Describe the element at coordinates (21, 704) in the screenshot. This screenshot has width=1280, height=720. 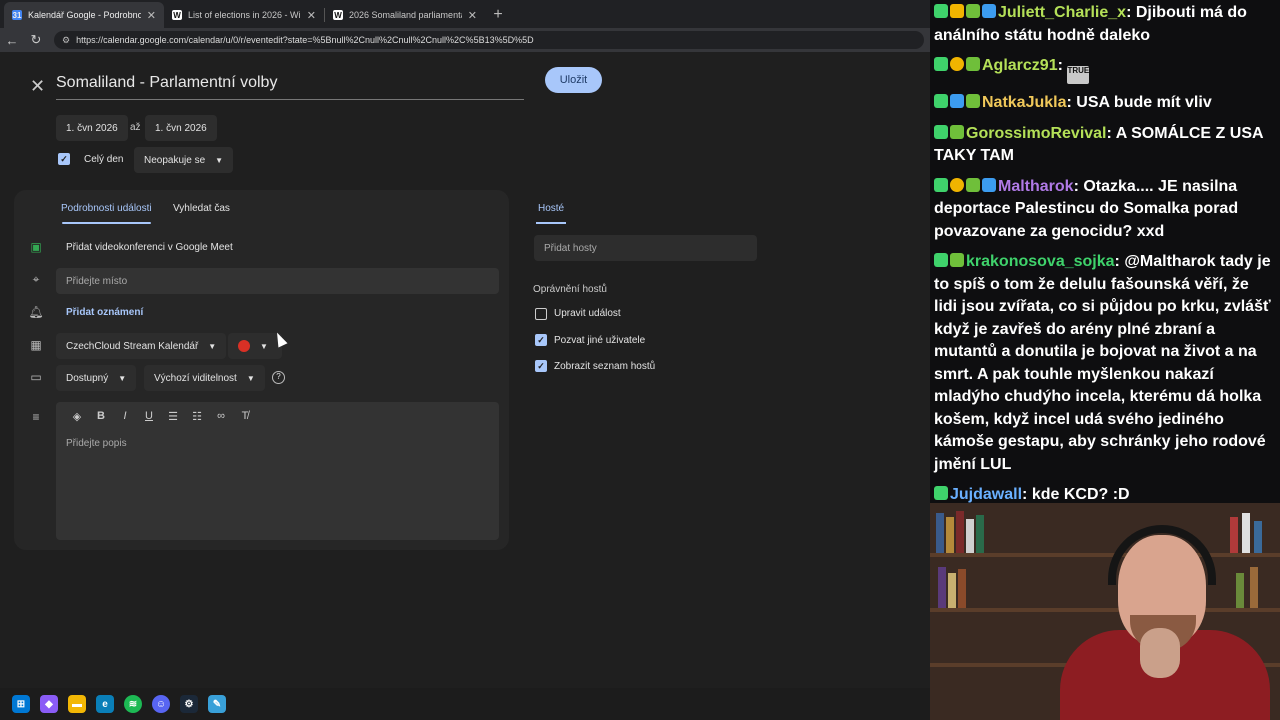
I see `start-menu-icon: ⊞` at that location.